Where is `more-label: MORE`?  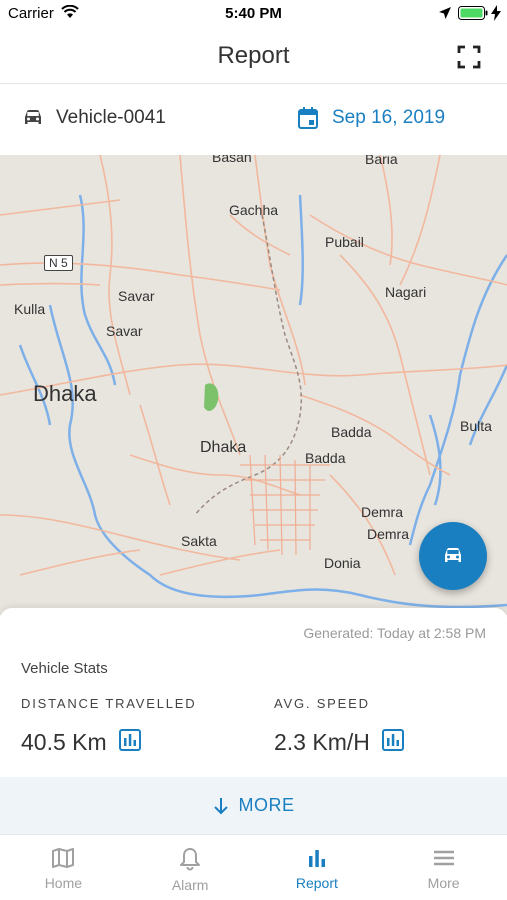 more-label: MORE is located at coordinates (266, 805).